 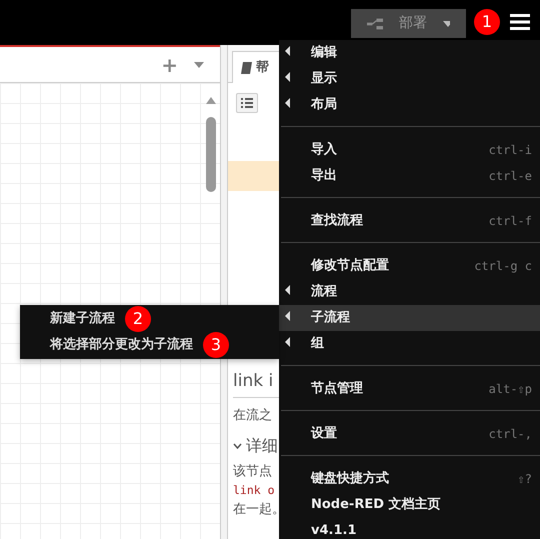 I want to click on menu-item: 查找流程 ctrl-f, so click(x=409, y=221).